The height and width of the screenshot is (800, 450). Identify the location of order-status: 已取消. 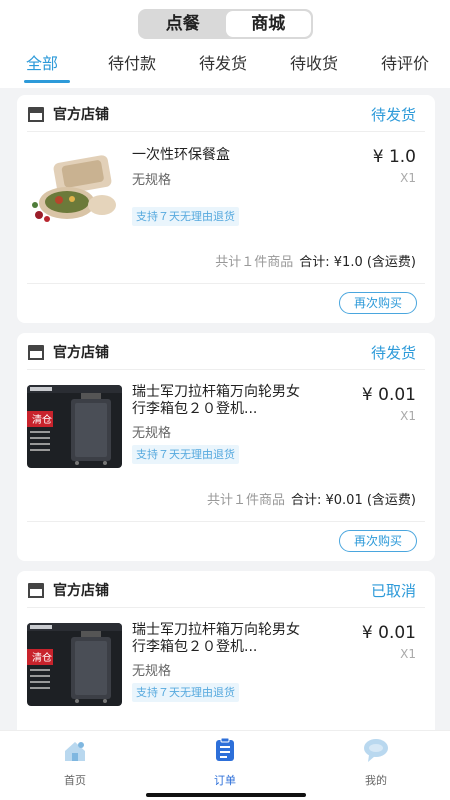
(393, 591).